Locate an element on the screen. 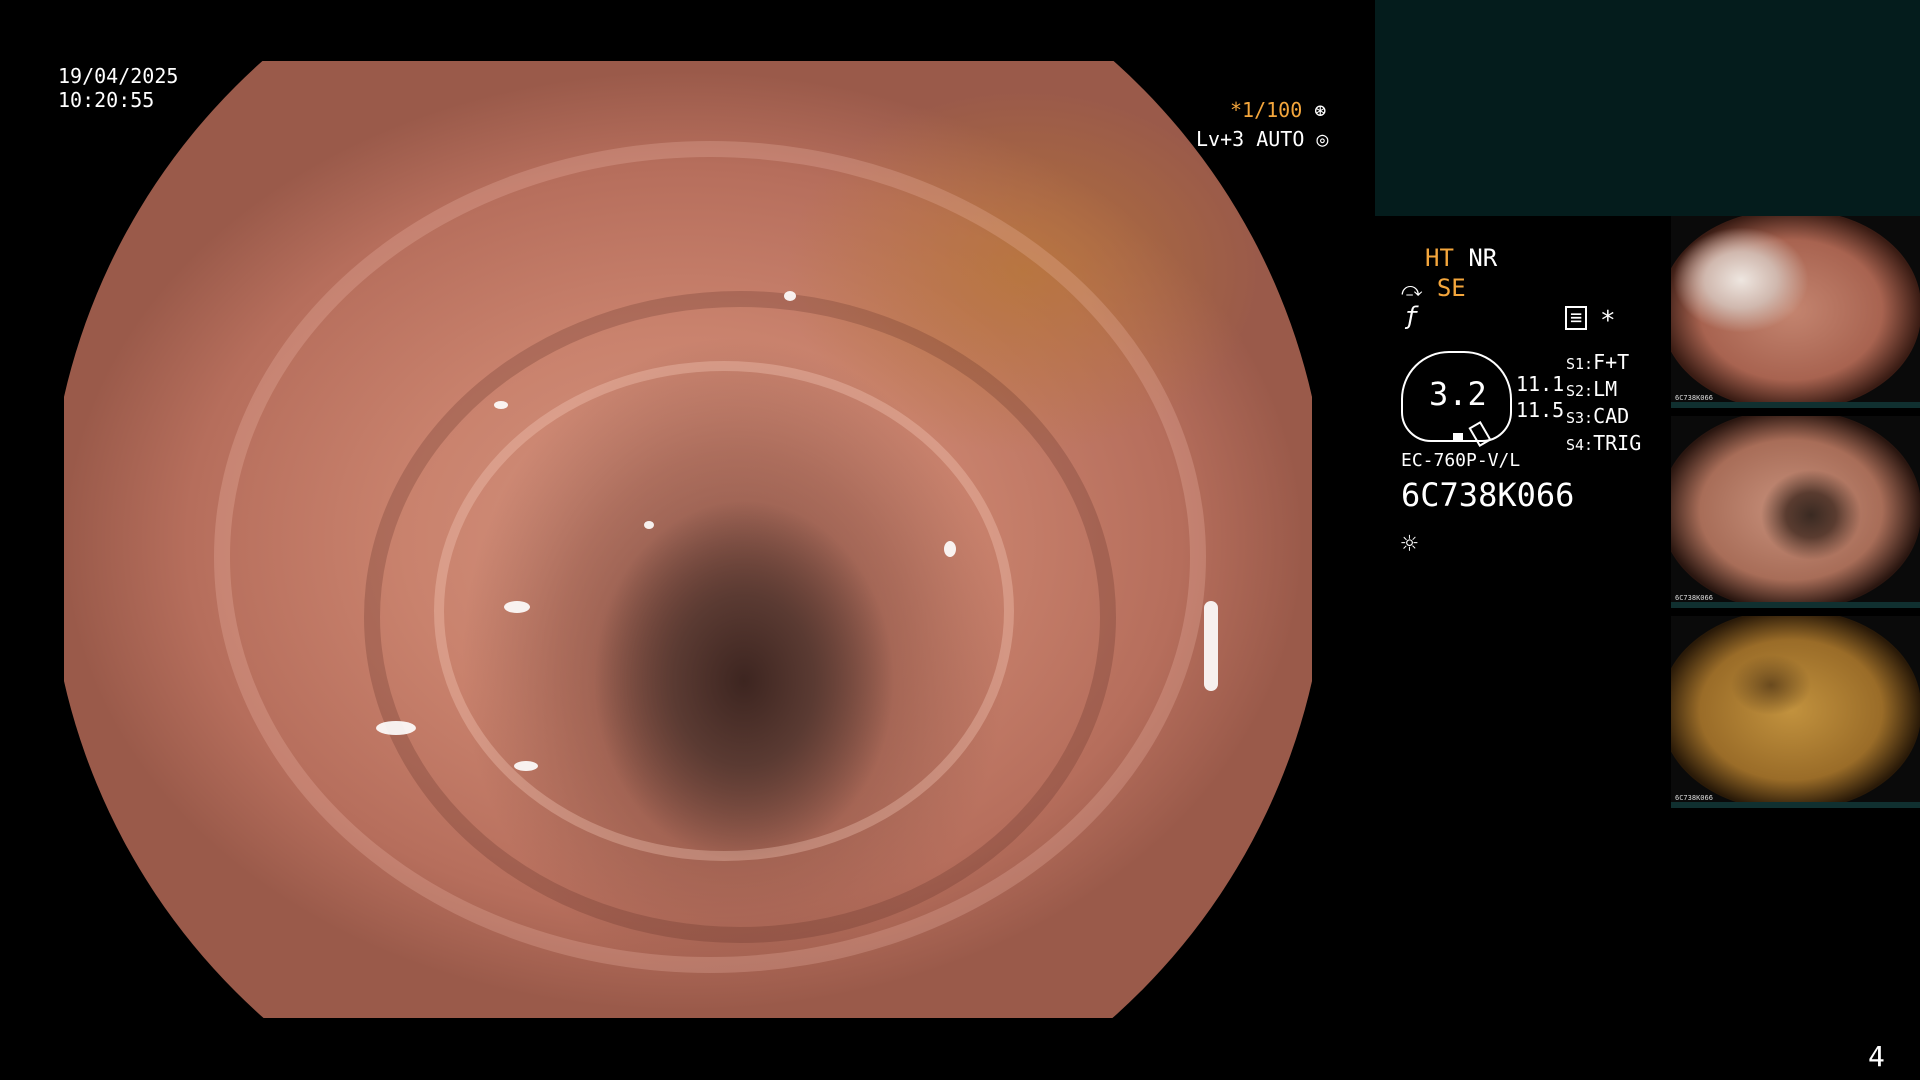 This screenshot has height=1080, width=1920. time-label: 10:20:55 is located at coordinates (106, 100).